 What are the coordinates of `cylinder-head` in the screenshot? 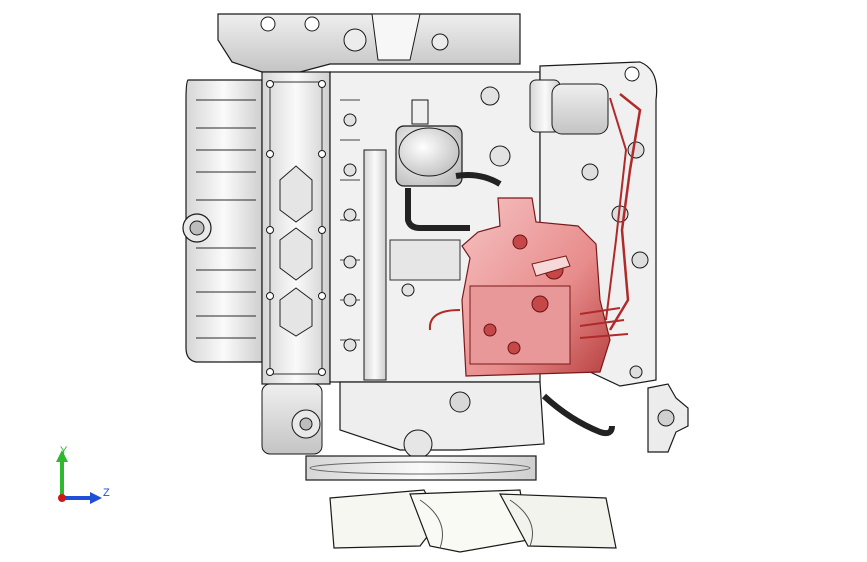 It's located at (369, 43).